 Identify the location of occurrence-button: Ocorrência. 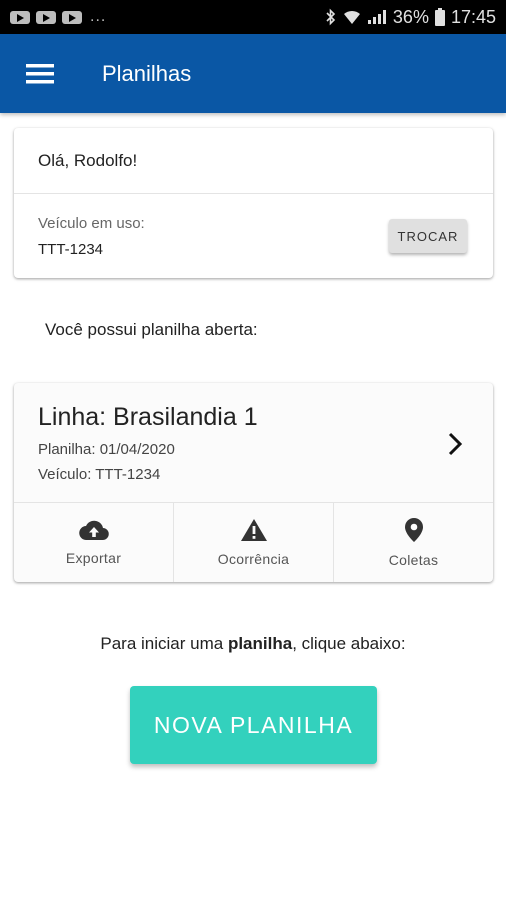
(254, 542).